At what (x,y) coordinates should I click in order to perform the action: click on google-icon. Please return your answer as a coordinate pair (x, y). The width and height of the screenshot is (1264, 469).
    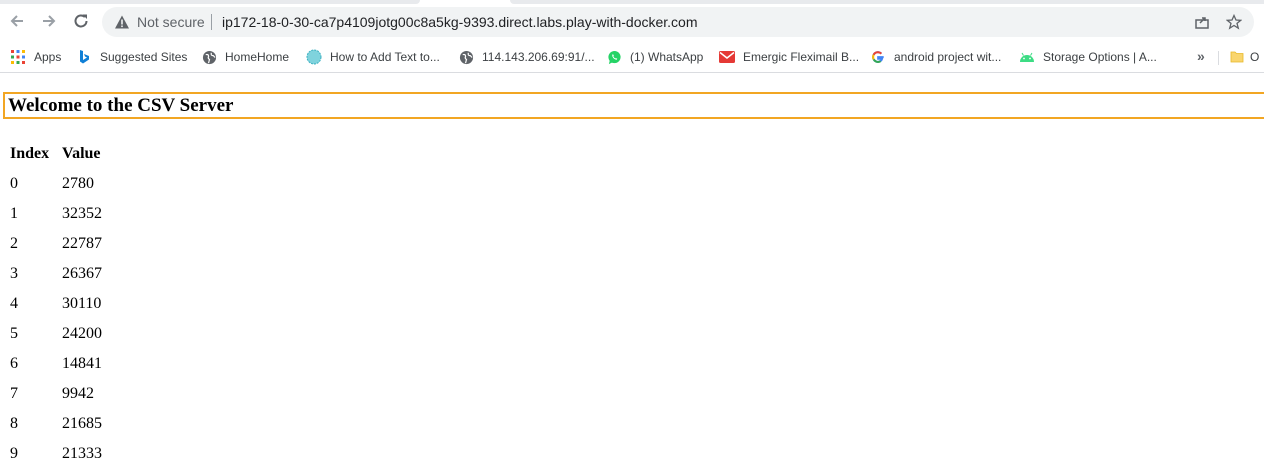
    Looking at the image, I should click on (878, 57).